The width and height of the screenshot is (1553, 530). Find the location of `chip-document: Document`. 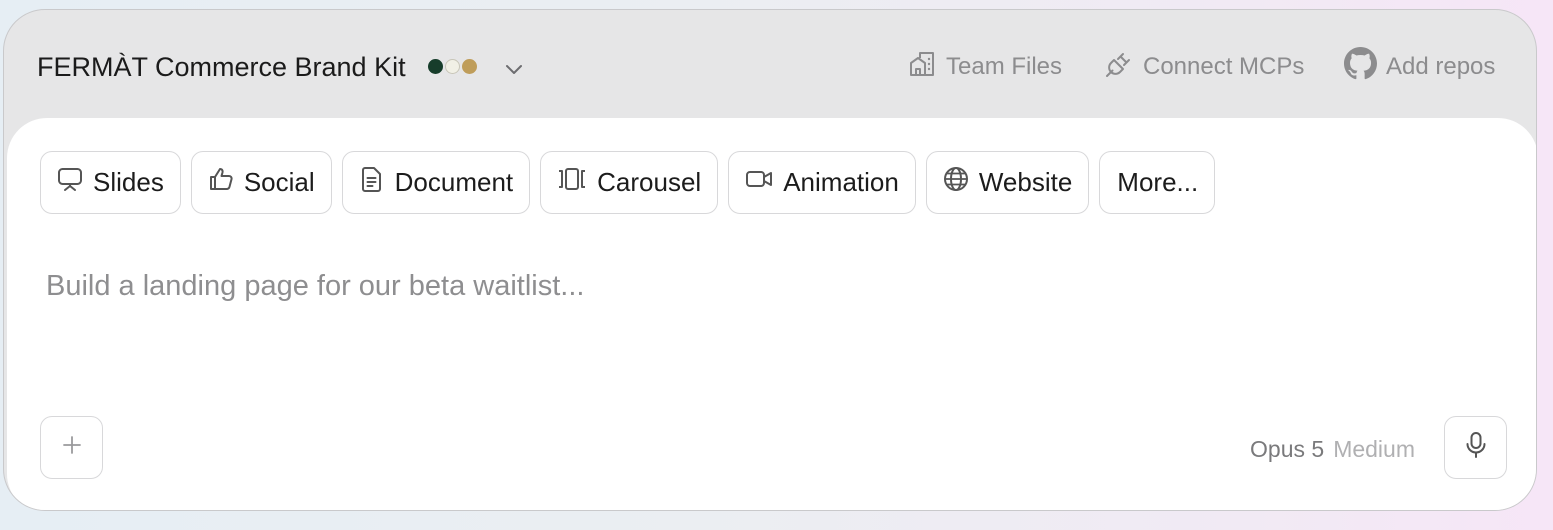

chip-document: Document is located at coordinates (436, 182).